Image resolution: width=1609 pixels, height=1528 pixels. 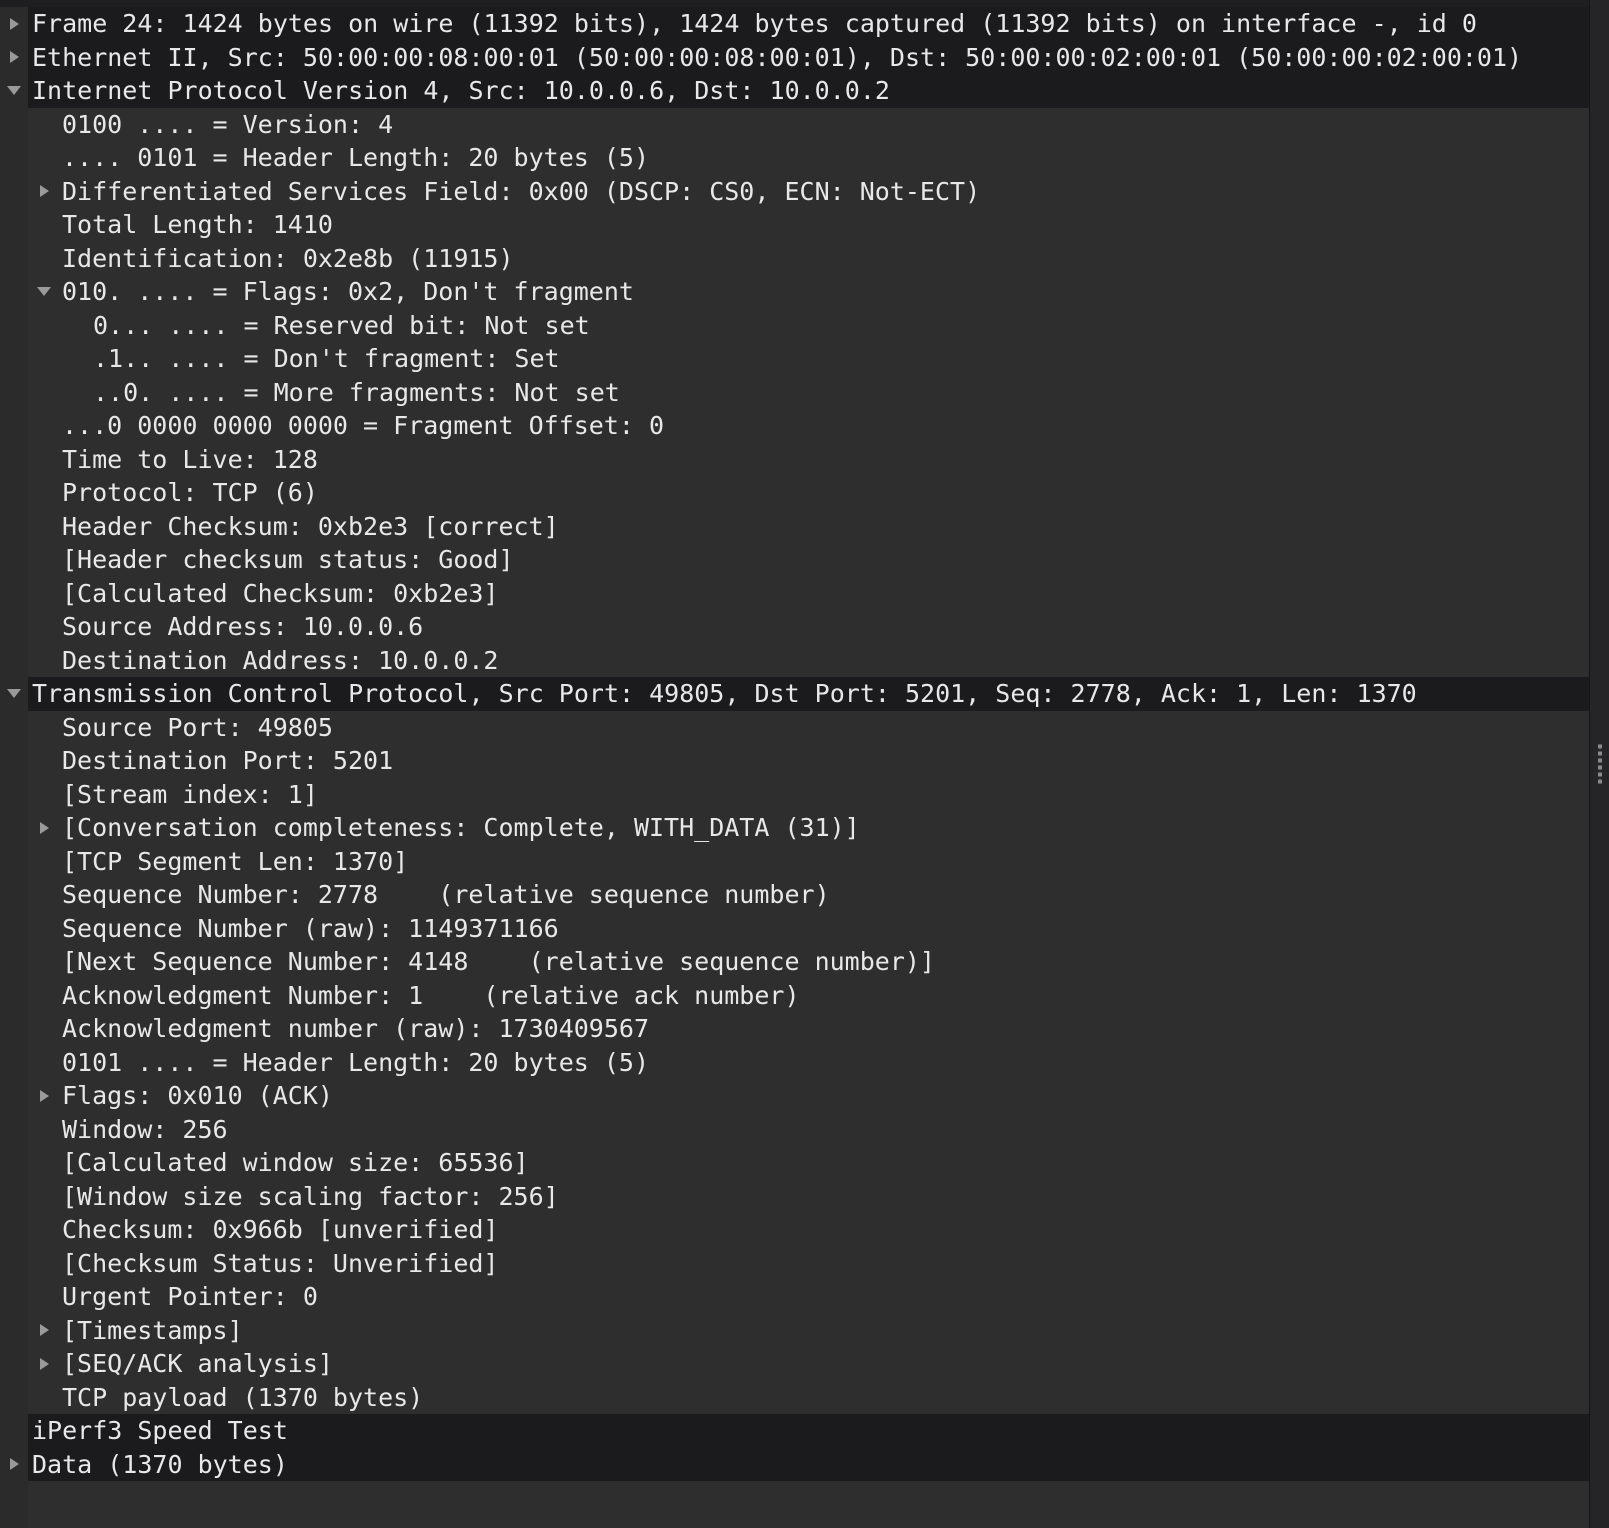 I want to click on pane-splitter, so click(x=1599, y=764).